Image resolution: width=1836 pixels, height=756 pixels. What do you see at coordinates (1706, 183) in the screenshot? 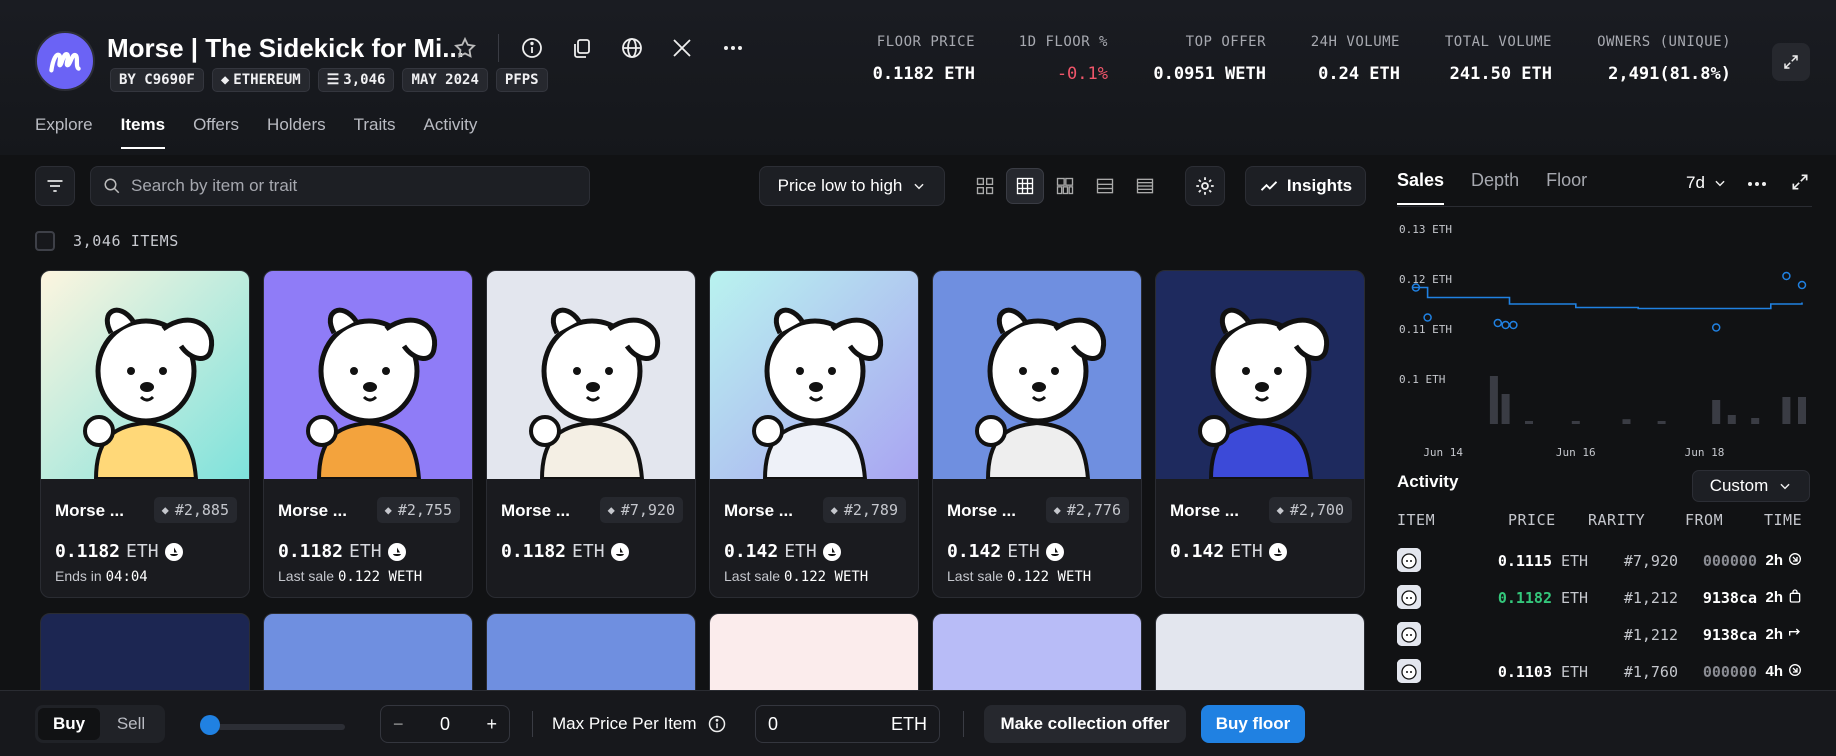
I see `period-dropdown: 7d` at bounding box center [1706, 183].